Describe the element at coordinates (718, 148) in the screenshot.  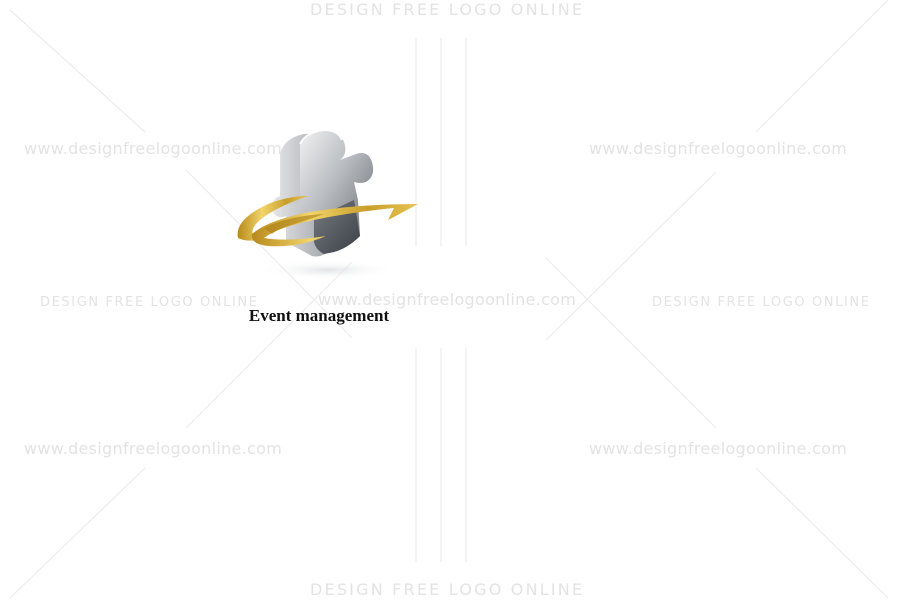
I see `watermark-url-top-right: www.designfreelogoonline.com` at that location.